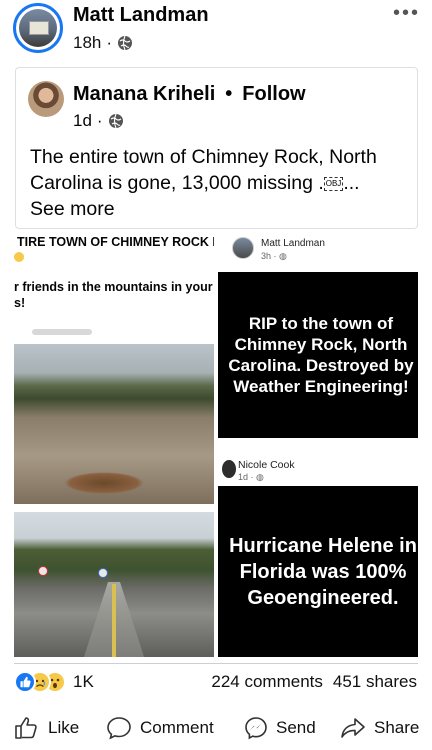  What do you see at coordinates (293, 243) in the screenshot?
I see `embedded-author-name: Matt Landman` at bounding box center [293, 243].